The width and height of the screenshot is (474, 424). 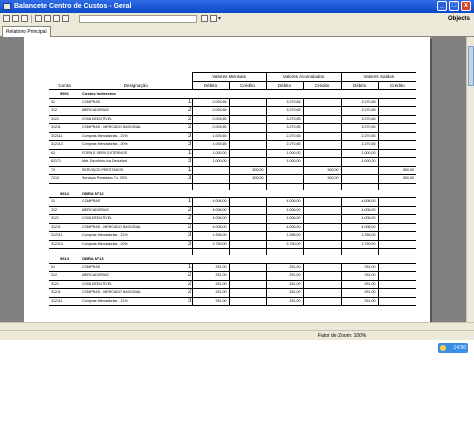 I want to click on zoom-icon, so click(x=213, y=18).